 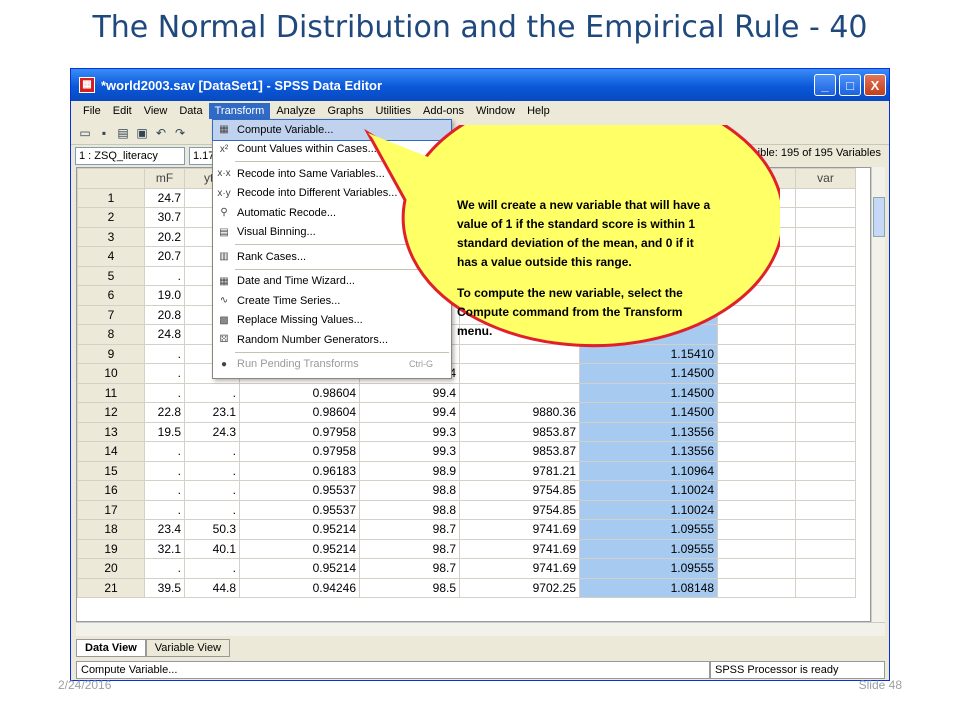 I want to click on row-header: 2, so click(x=111, y=217).